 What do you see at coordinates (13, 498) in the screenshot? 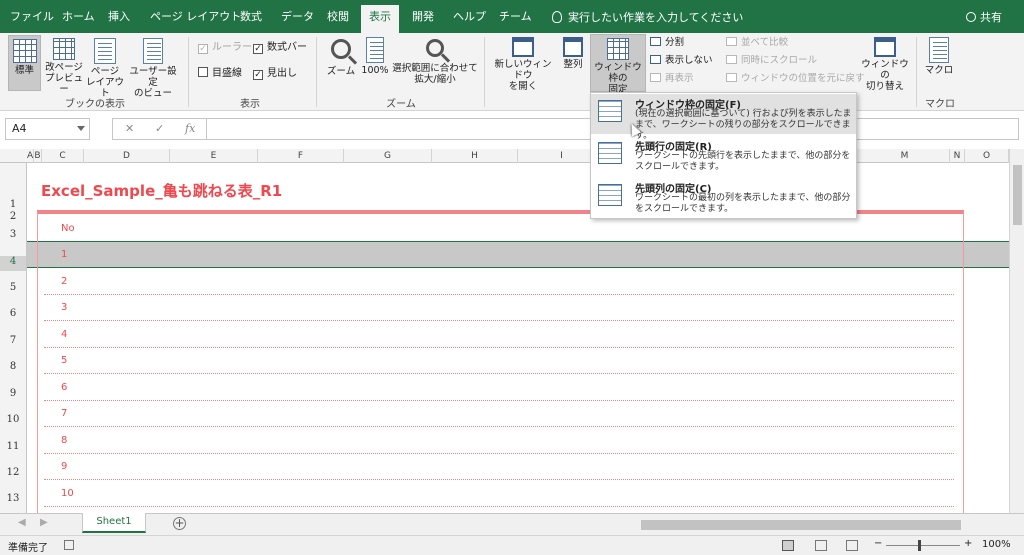
I see `row-header: 13` at bounding box center [13, 498].